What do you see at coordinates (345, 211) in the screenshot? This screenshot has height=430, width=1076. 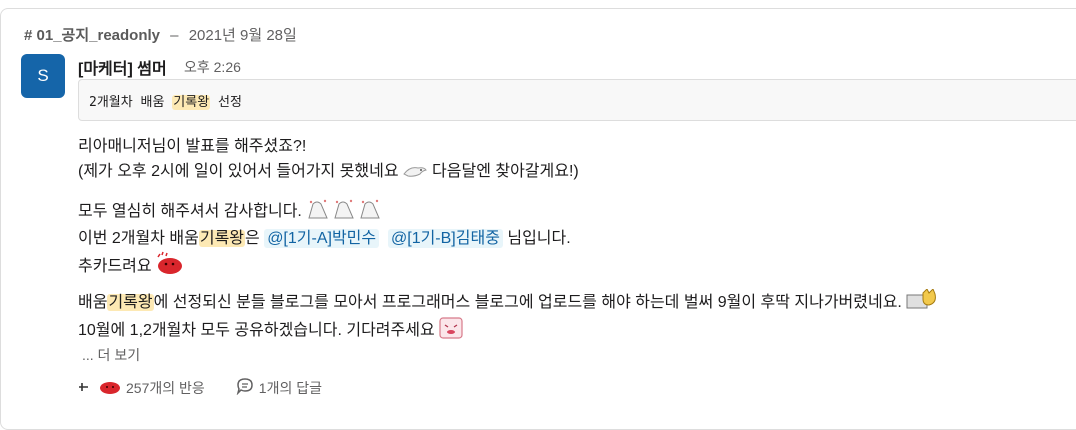 I see `clapping-hands-emoji-icon` at bounding box center [345, 211].